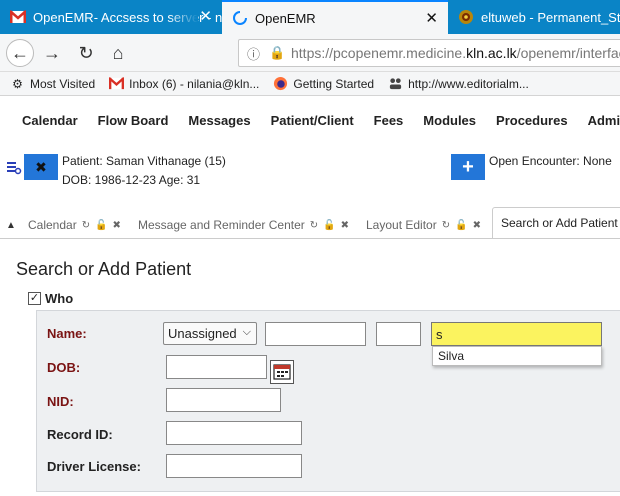 This screenshot has height=496, width=620. What do you see at coordinates (64, 367) in the screenshot?
I see `dob-label: DOB:` at bounding box center [64, 367].